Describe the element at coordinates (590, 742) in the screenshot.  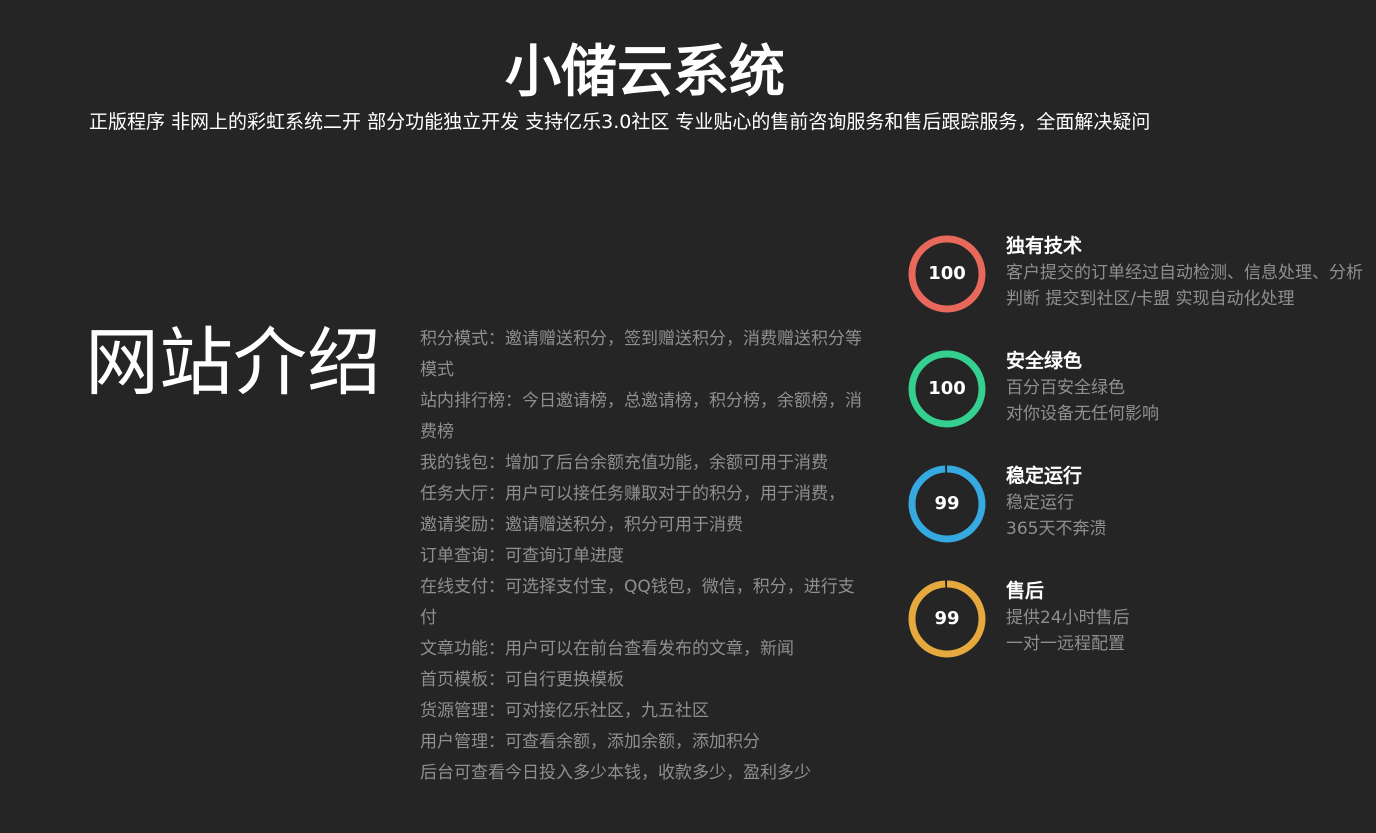
I see `feature-item: 用户管理：可查看余额，添加余额，添加积分` at that location.